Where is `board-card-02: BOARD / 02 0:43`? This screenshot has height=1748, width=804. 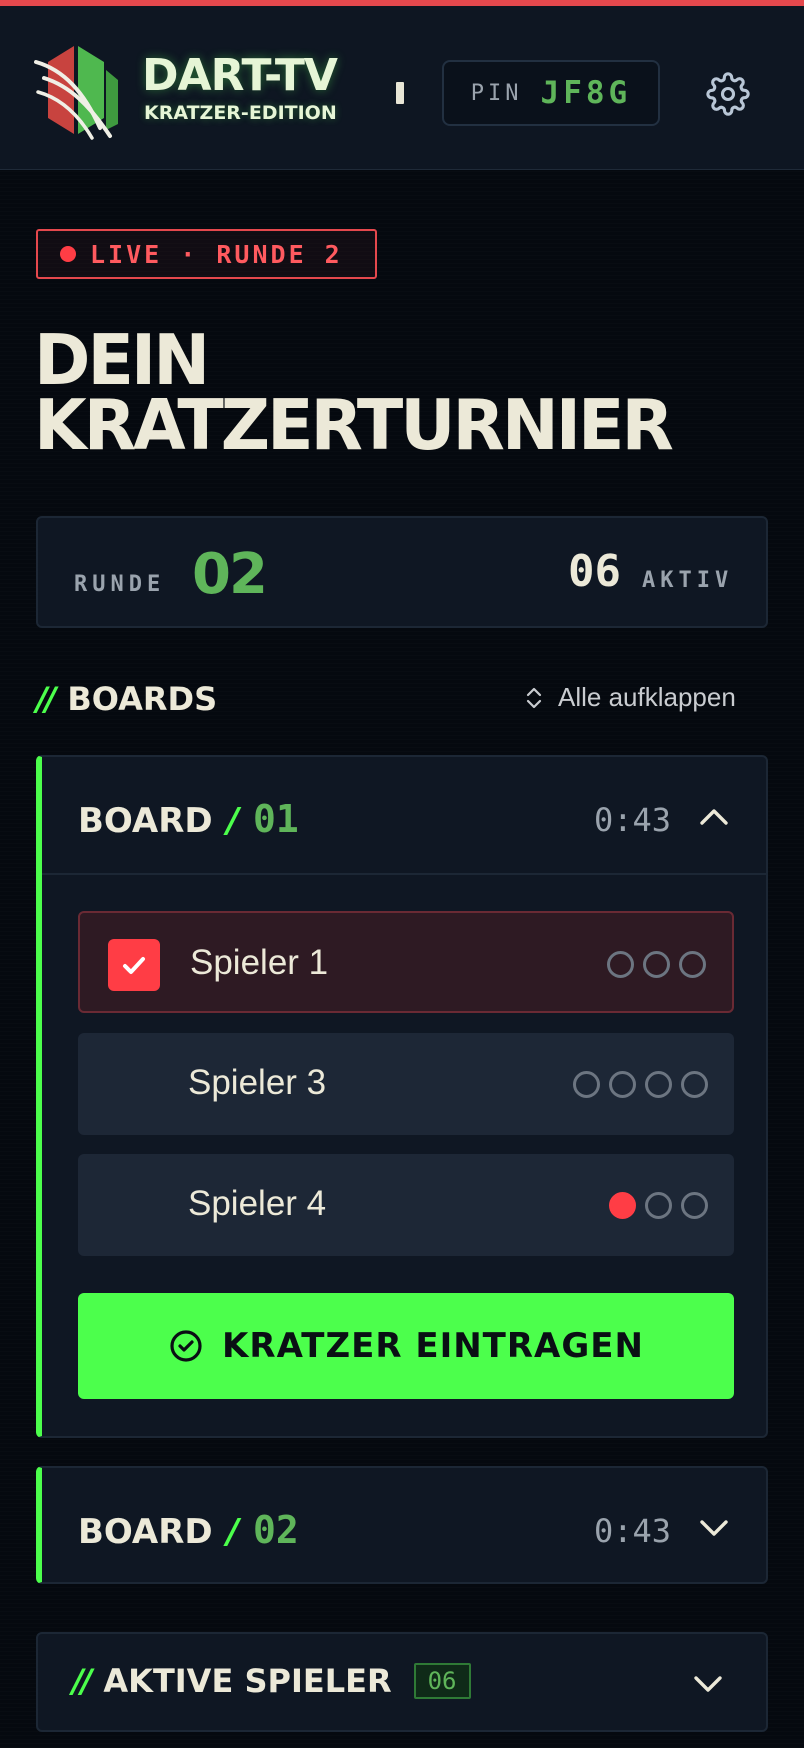
board-card-02: BOARD / 02 0:43 is located at coordinates (402, 1525).